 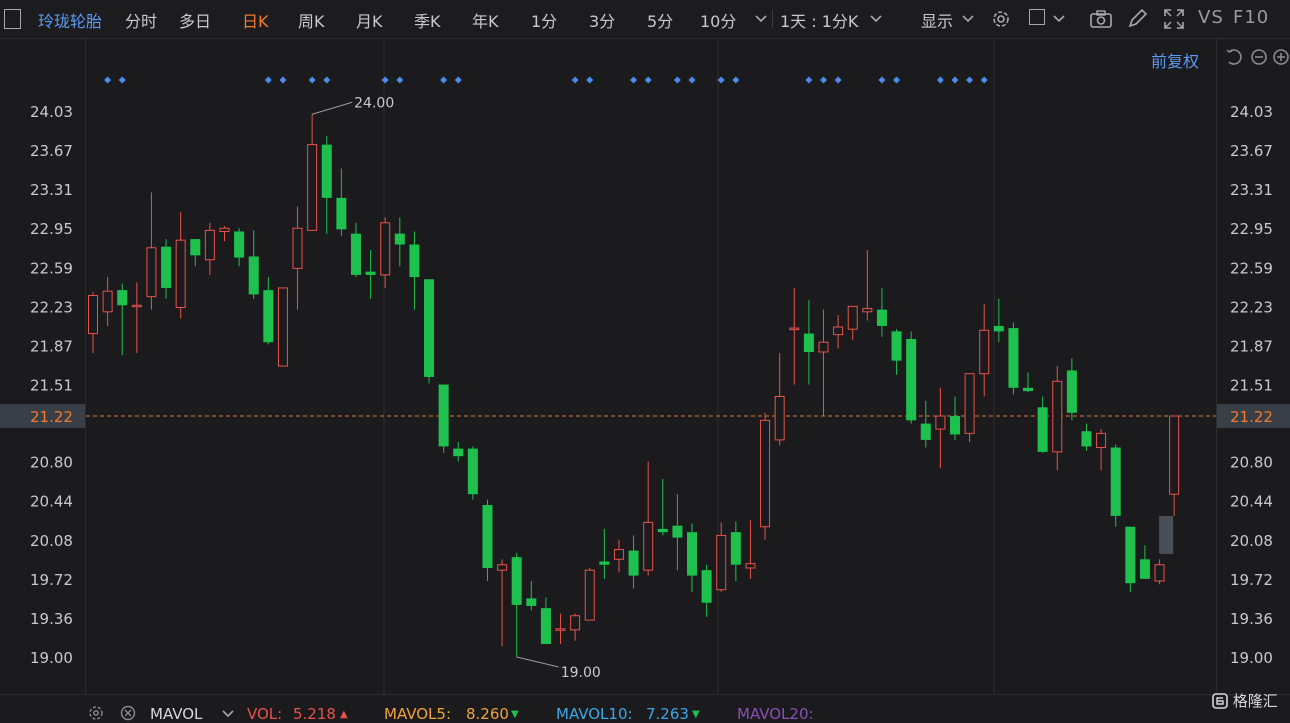 What do you see at coordinates (228, 714) in the screenshot?
I see `indicator-chevron-icon` at bounding box center [228, 714].